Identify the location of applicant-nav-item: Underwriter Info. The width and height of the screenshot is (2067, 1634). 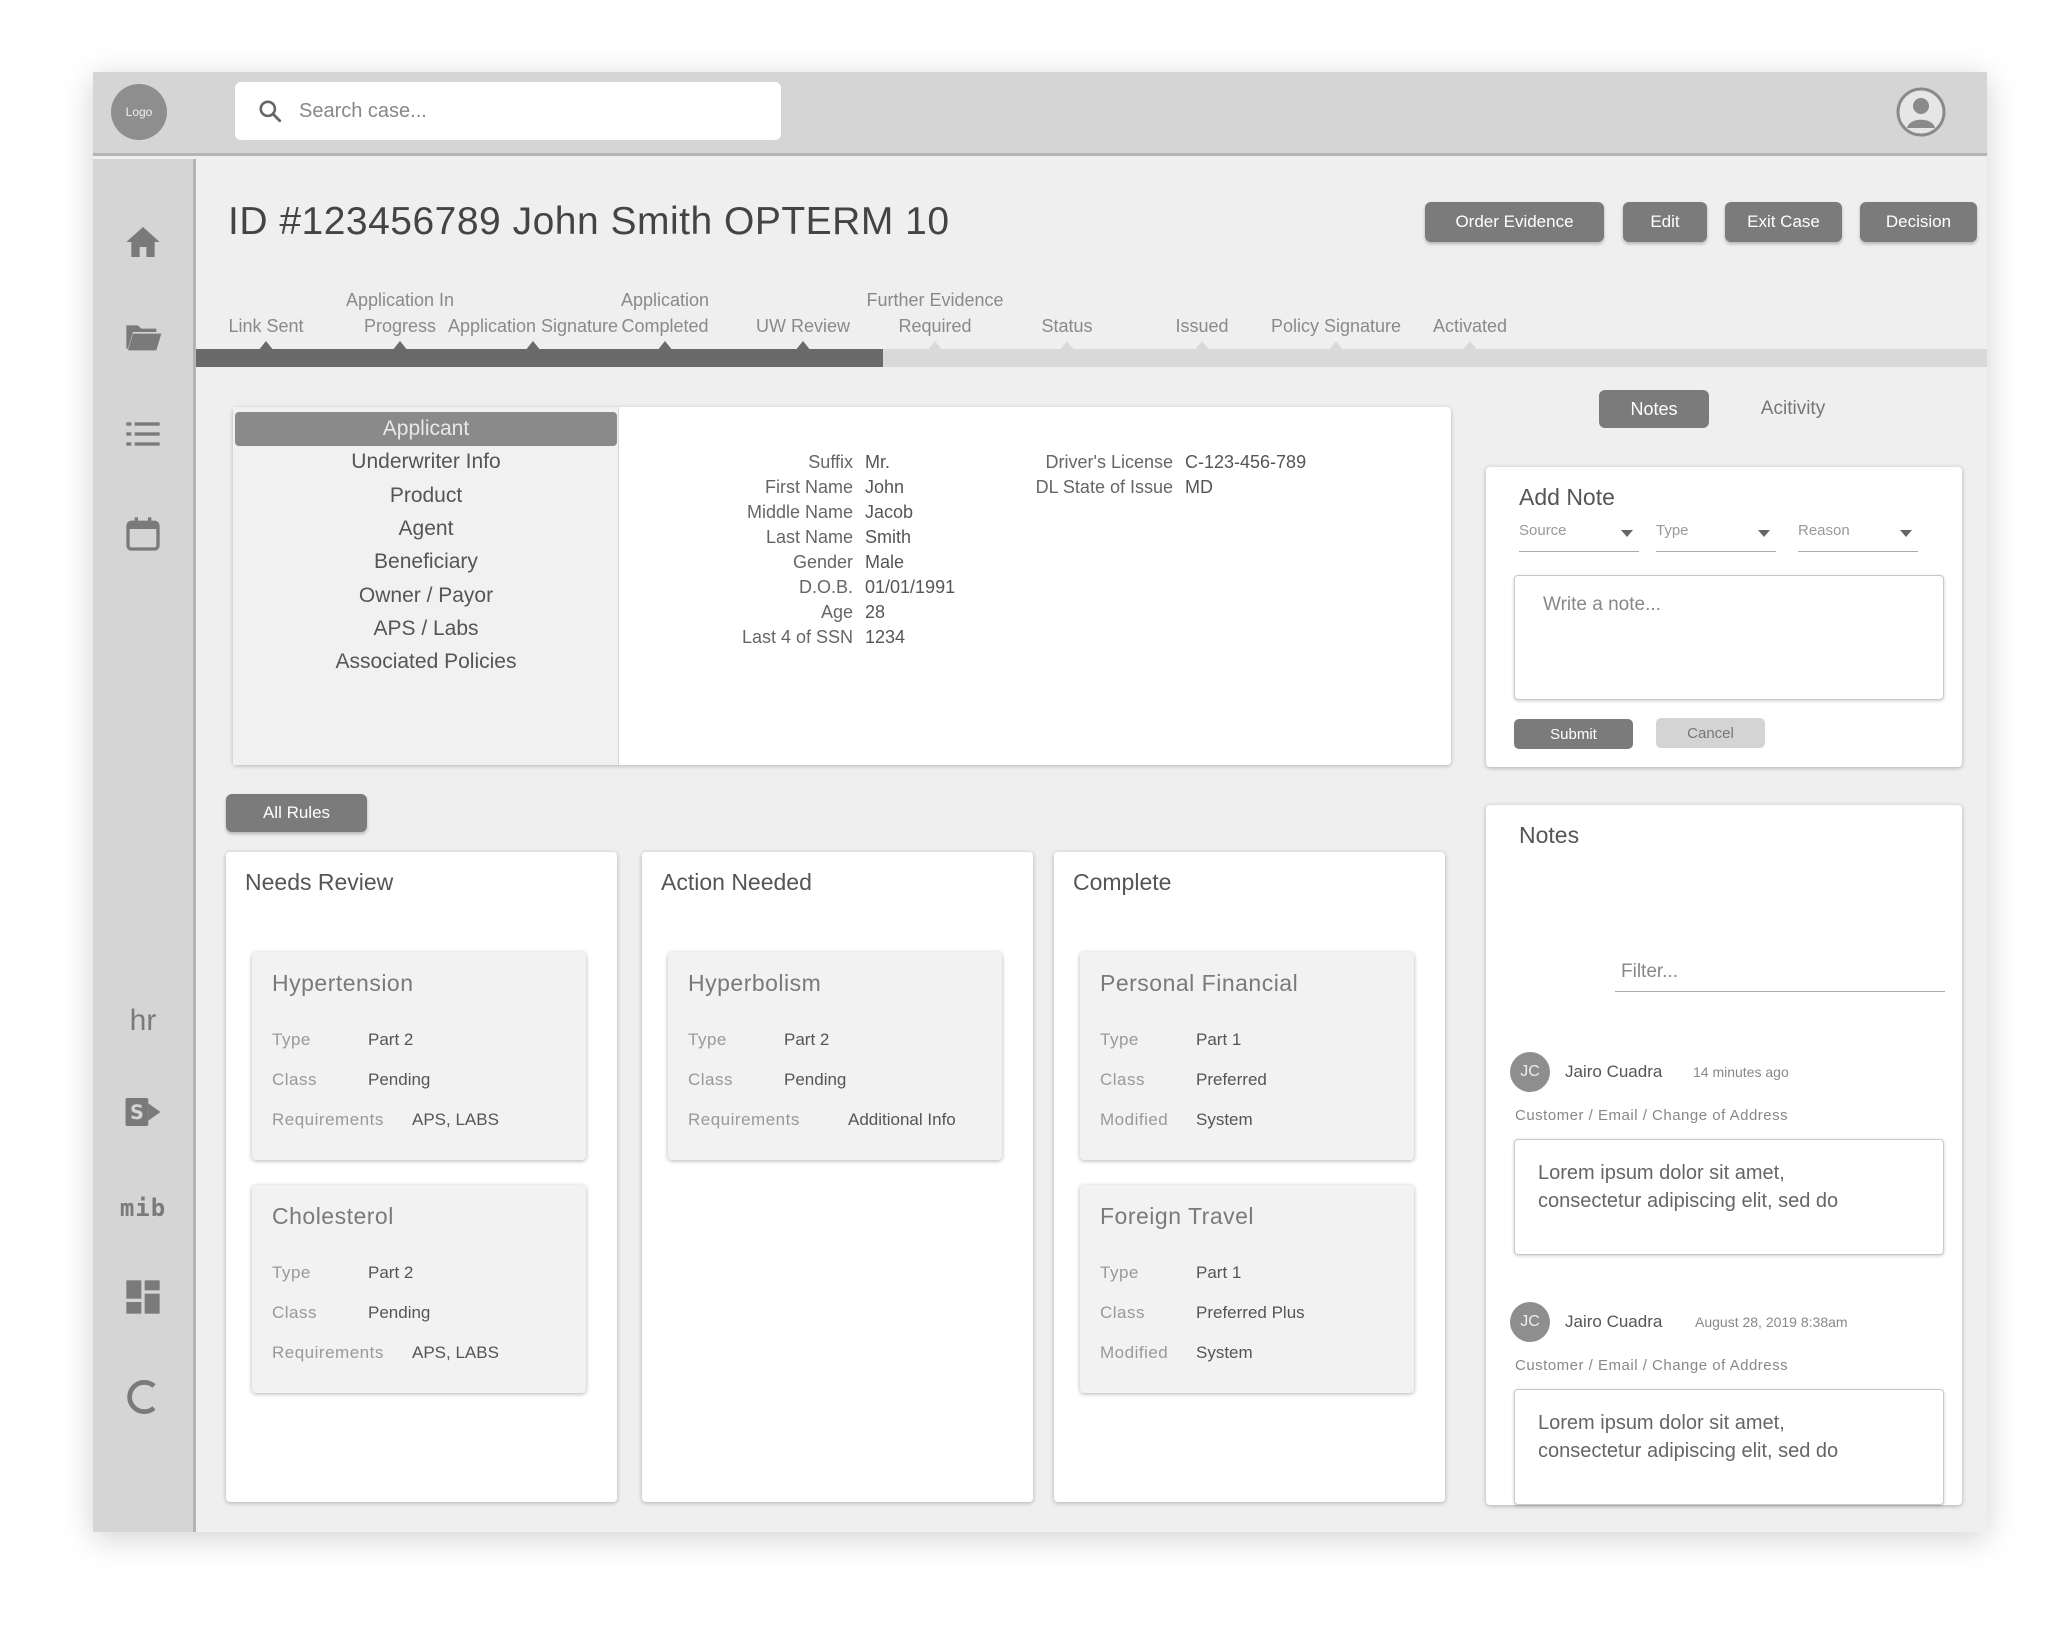
(426, 462).